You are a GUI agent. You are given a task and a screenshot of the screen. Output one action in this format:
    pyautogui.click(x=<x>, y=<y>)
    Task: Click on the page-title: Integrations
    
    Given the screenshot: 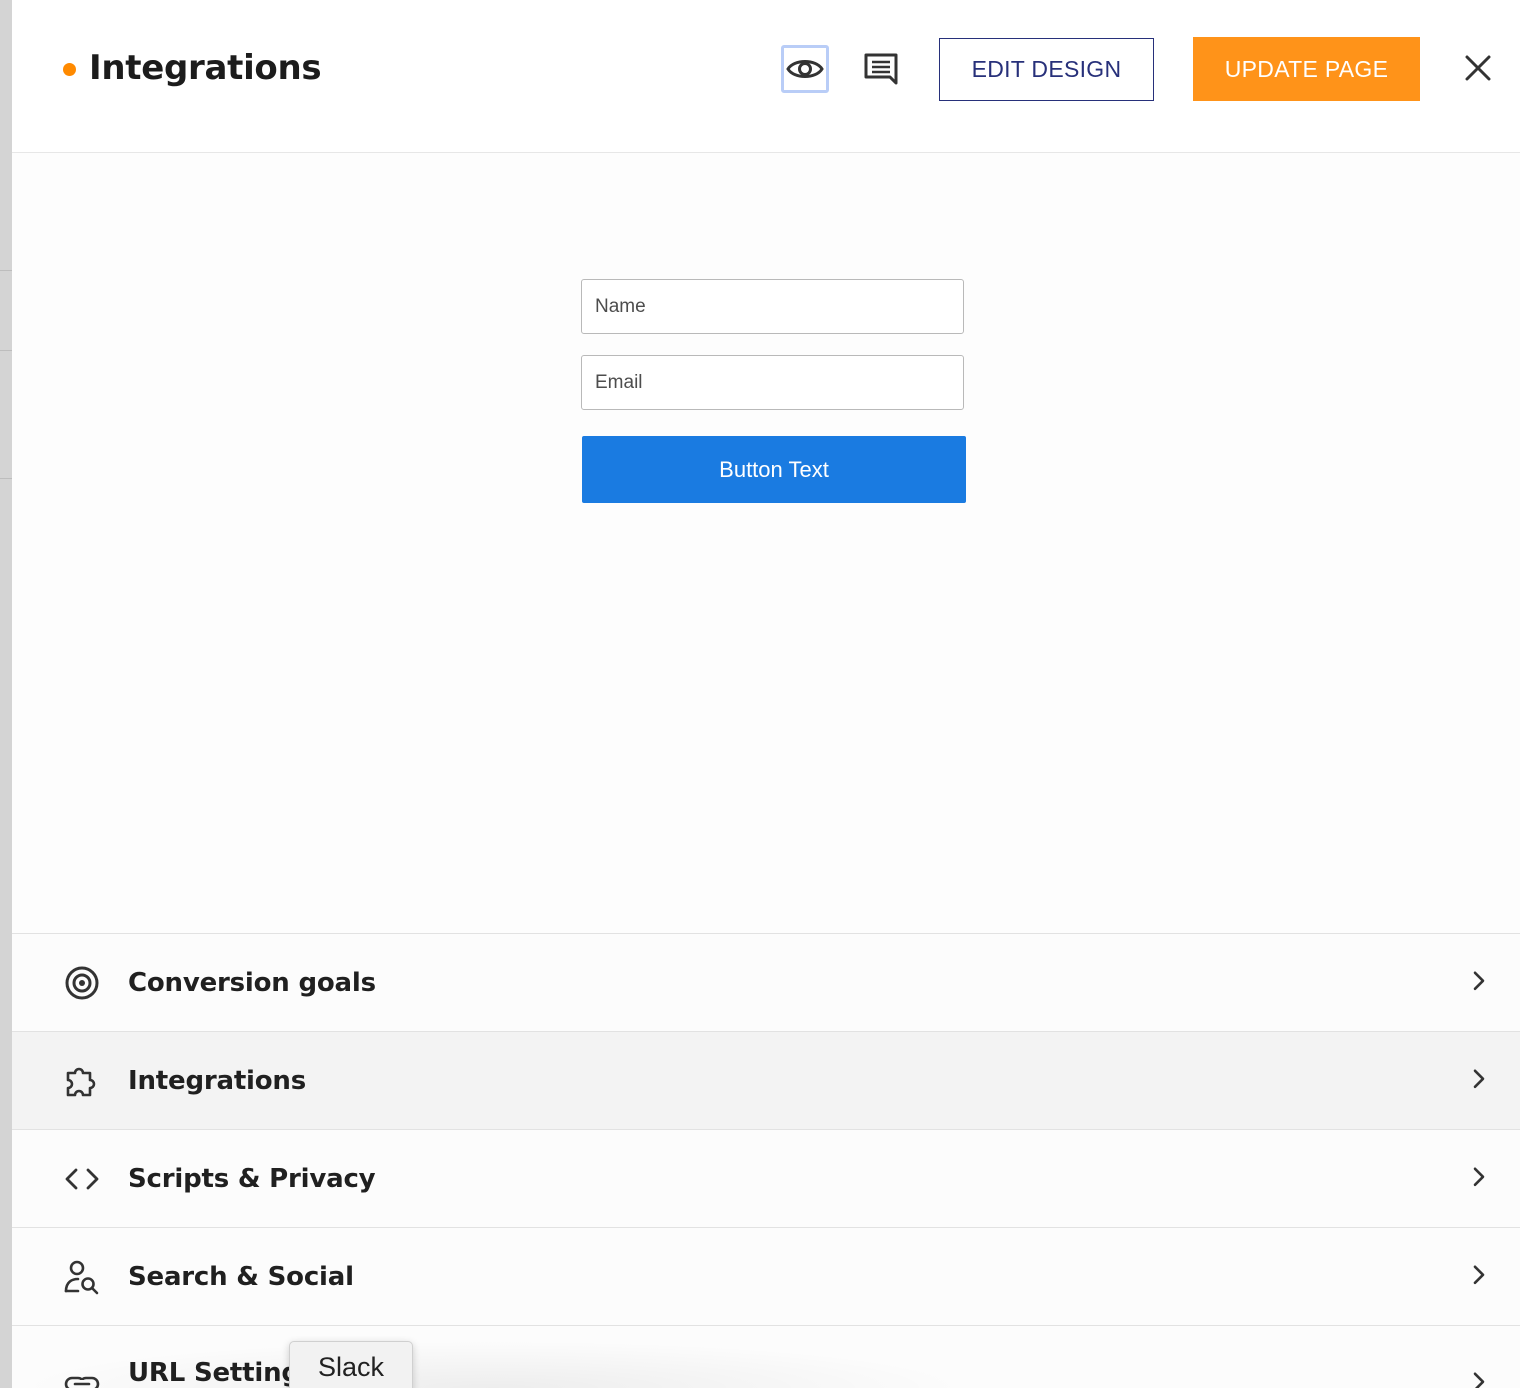 What is the action you would take?
    pyautogui.click(x=205, y=68)
    